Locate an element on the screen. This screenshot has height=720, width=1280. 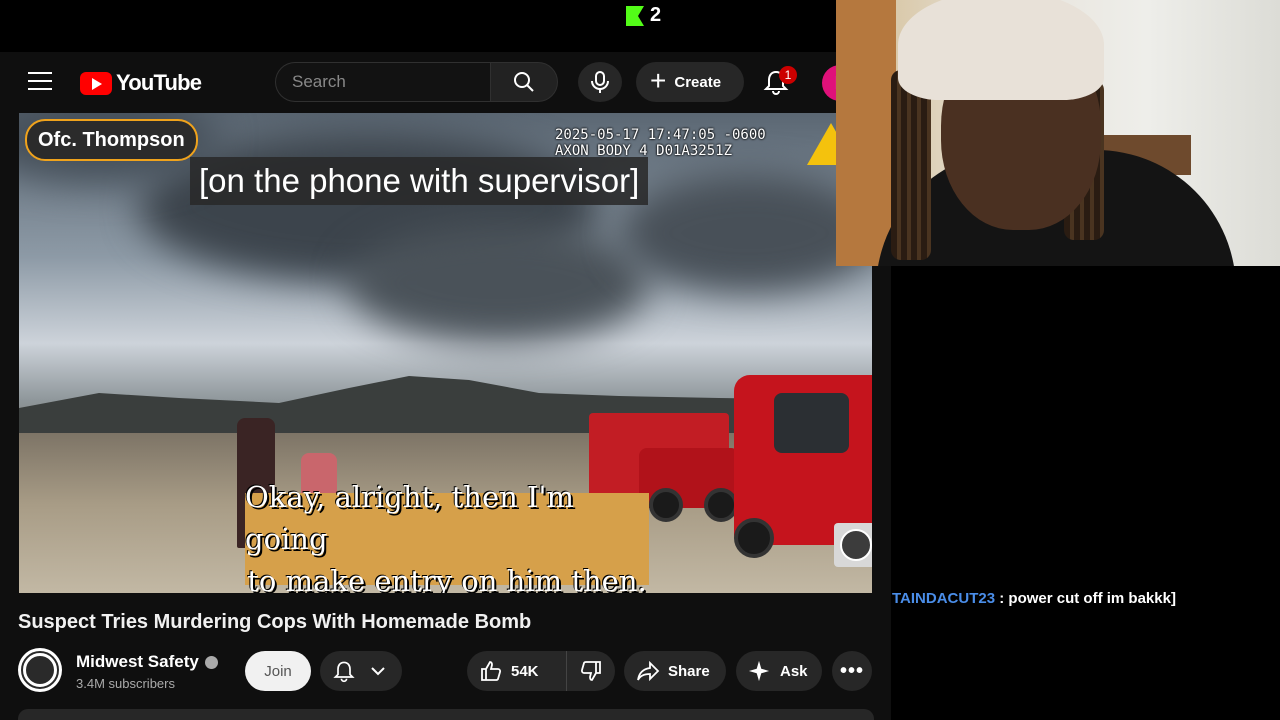
share-arrow-icon is located at coordinates (648, 671).